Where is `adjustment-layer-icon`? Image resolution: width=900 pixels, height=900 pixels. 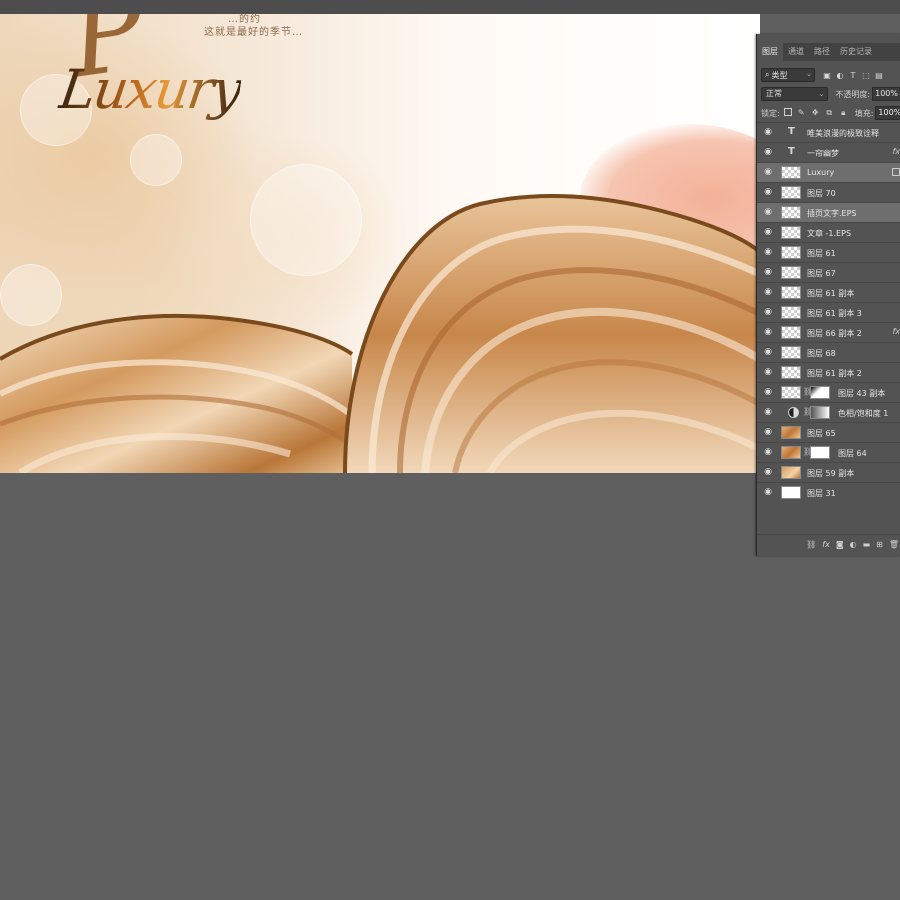
adjustment-layer-icon is located at coordinates (793, 412).